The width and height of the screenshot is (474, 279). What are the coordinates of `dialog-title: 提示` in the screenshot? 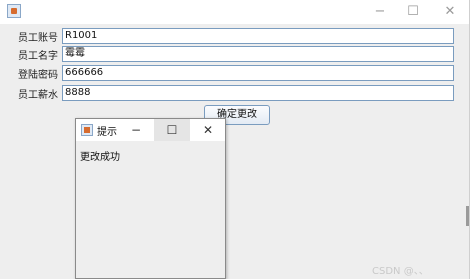 It's located at (107, 132).